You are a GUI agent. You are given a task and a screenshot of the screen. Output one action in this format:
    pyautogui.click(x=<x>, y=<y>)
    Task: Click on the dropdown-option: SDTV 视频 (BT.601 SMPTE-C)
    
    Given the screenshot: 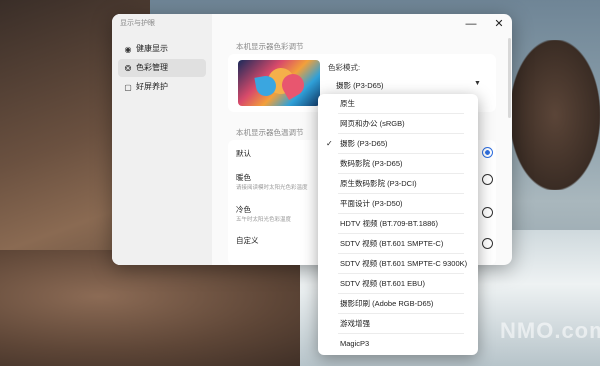 What is the action you would take?
    pyautogui.click(x=398, y=244)
    